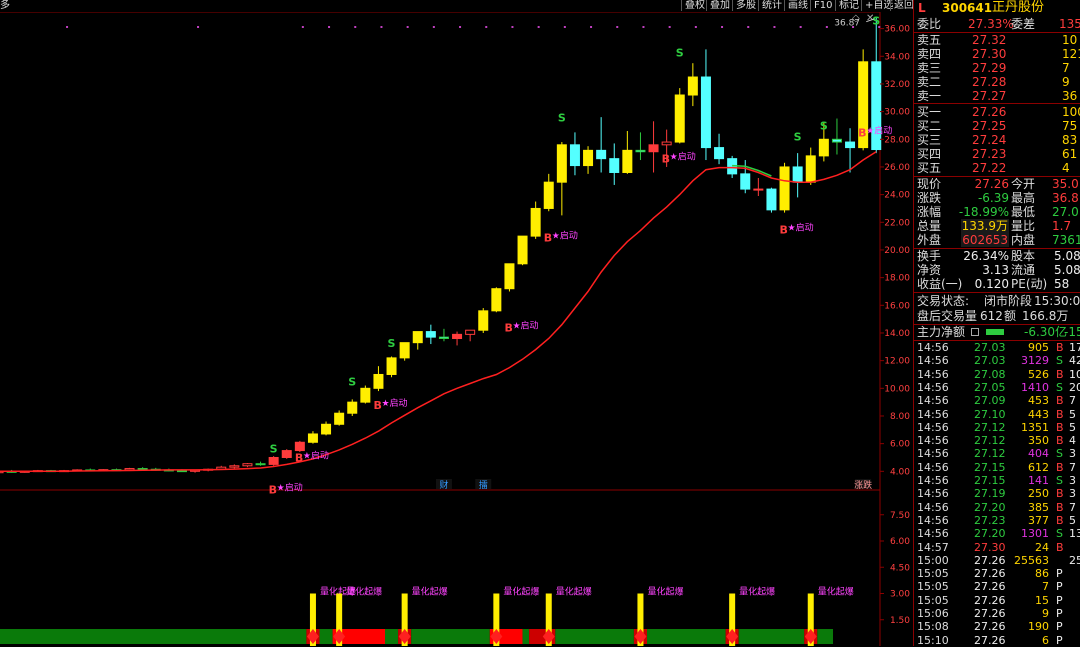 The width and height of the screenshot is (1080, 647). I want to click on capital-detail-icon, so click(975, 332).